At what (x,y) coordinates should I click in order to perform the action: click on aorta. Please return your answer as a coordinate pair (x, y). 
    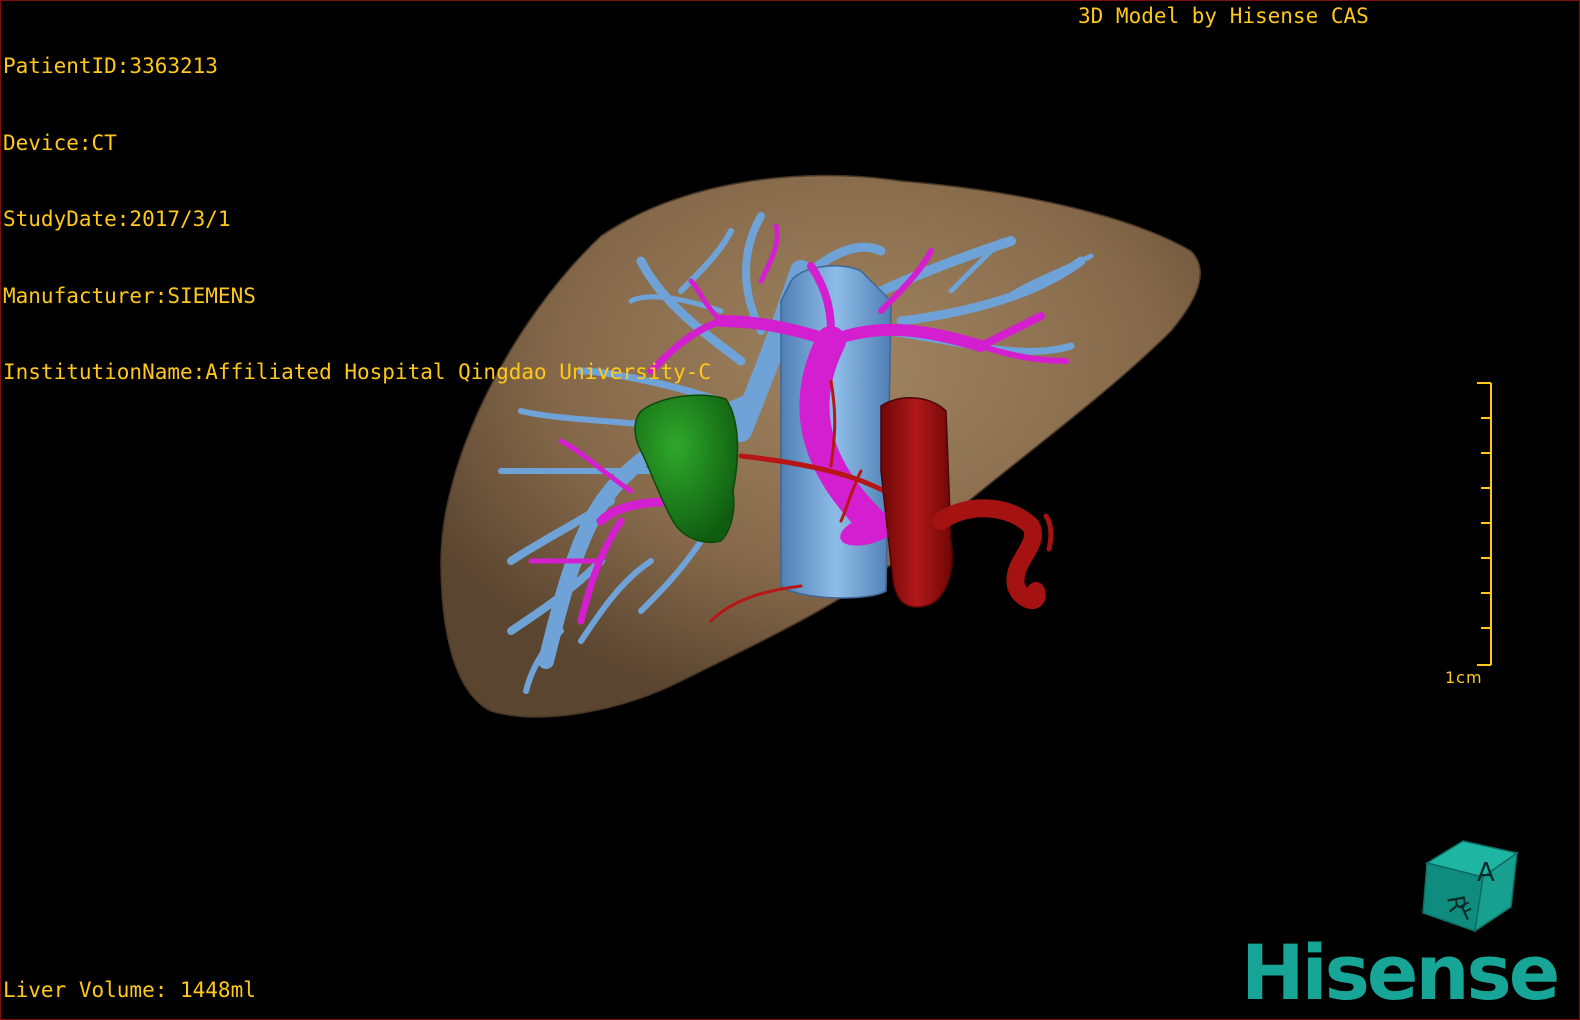
    Looking at the image, I should click on (916, 502).